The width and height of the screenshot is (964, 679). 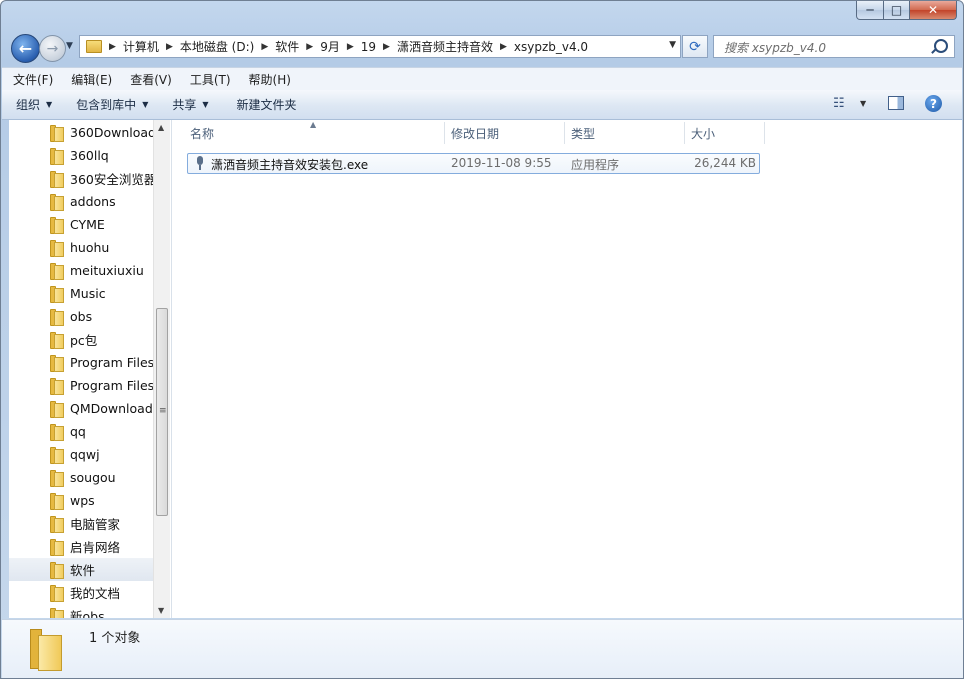 I want to click on column-header-label: 类型, so click(x=583, y=133).